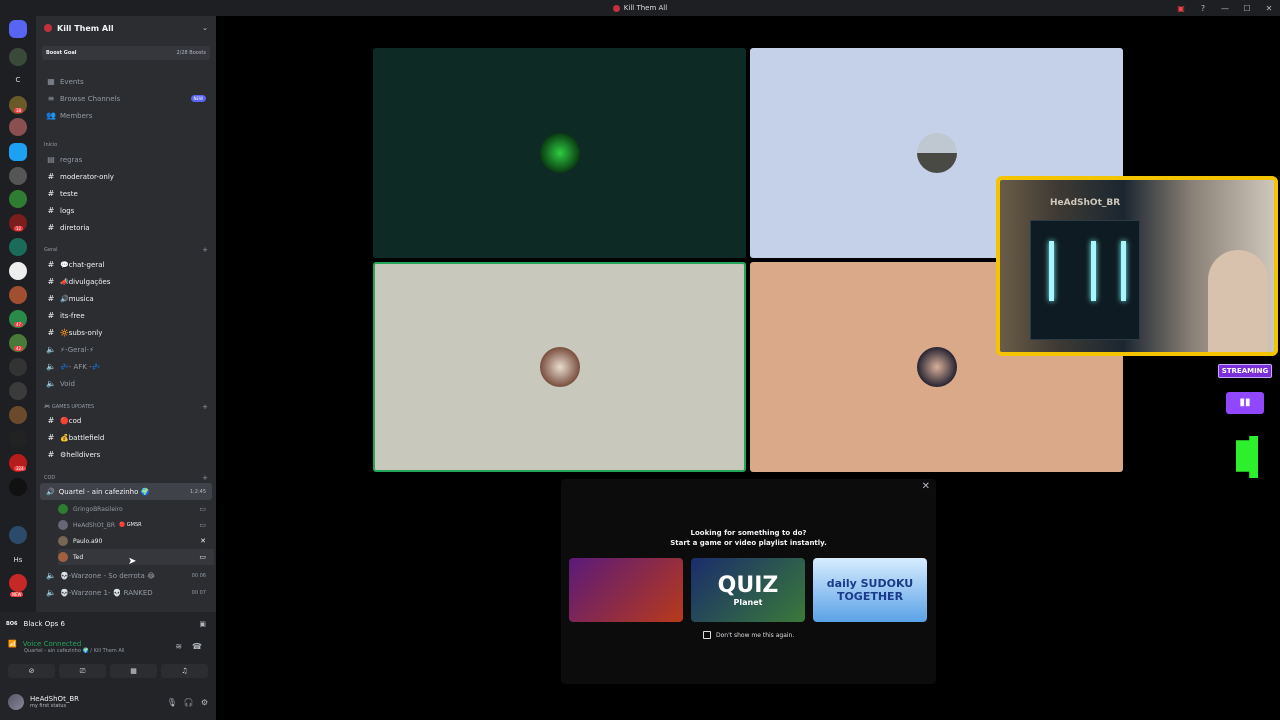  Describe the element at coordinates (126, 176) in the screenshot. I see `channel-moderator-only: # moderator-only` at that location.